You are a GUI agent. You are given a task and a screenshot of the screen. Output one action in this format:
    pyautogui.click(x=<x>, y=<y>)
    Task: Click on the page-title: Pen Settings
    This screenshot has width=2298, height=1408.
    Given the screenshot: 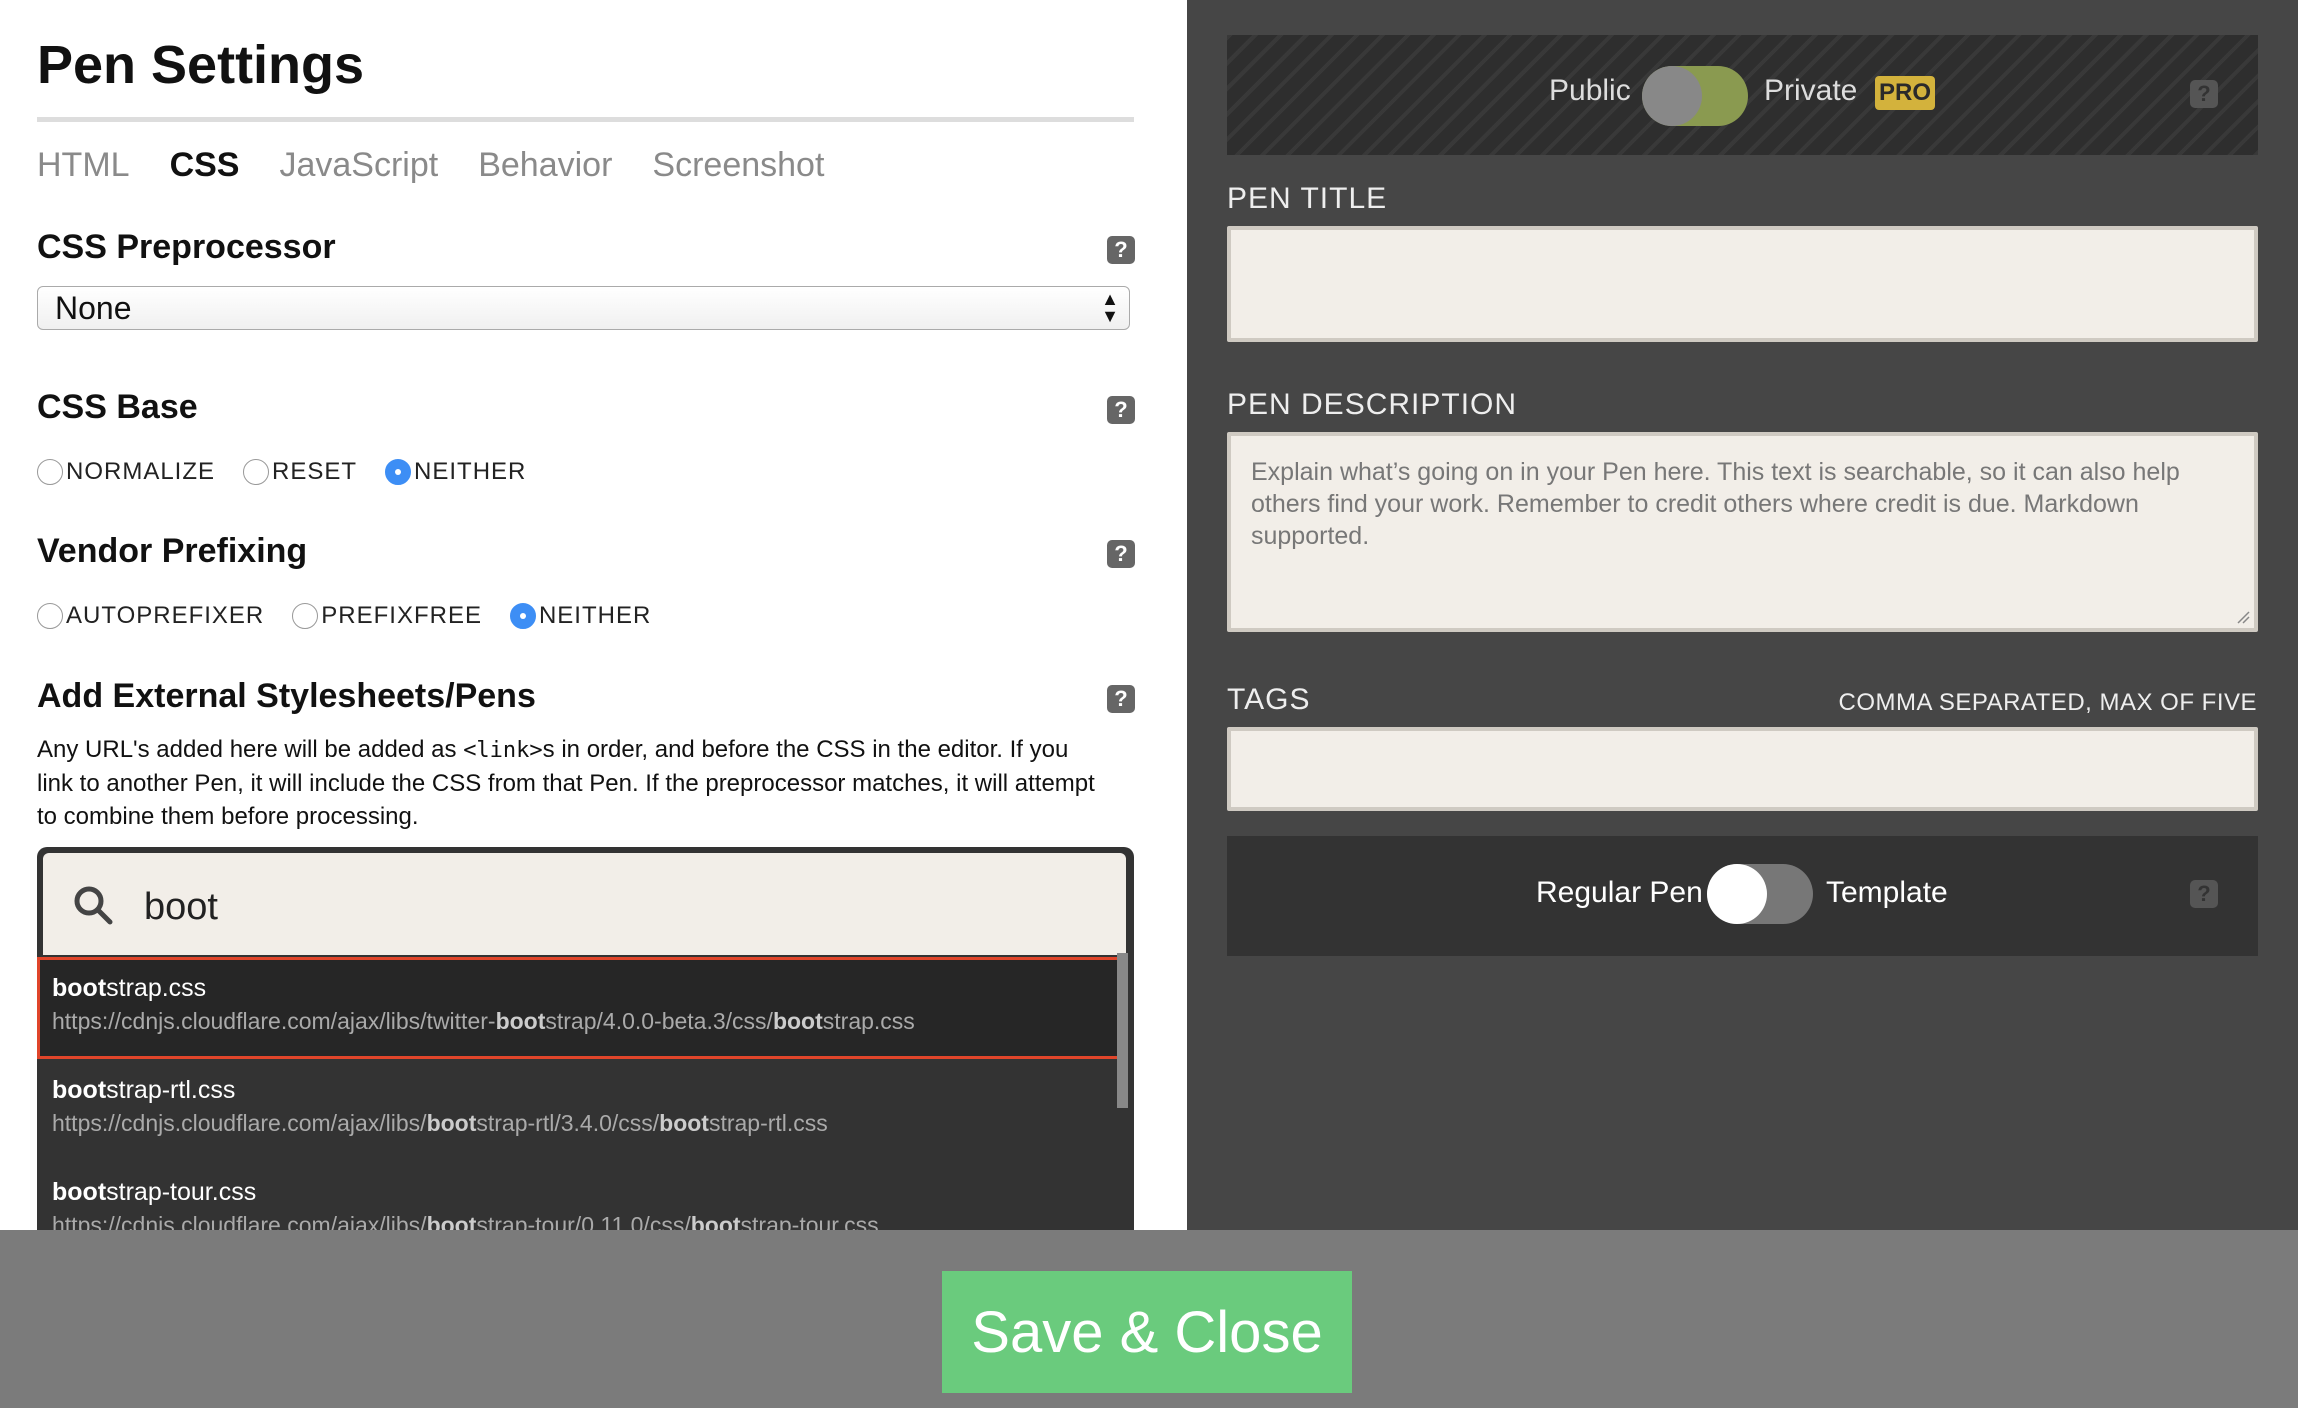 What is the action you would take?
    pyautogui.click(x=201, y=65)
    